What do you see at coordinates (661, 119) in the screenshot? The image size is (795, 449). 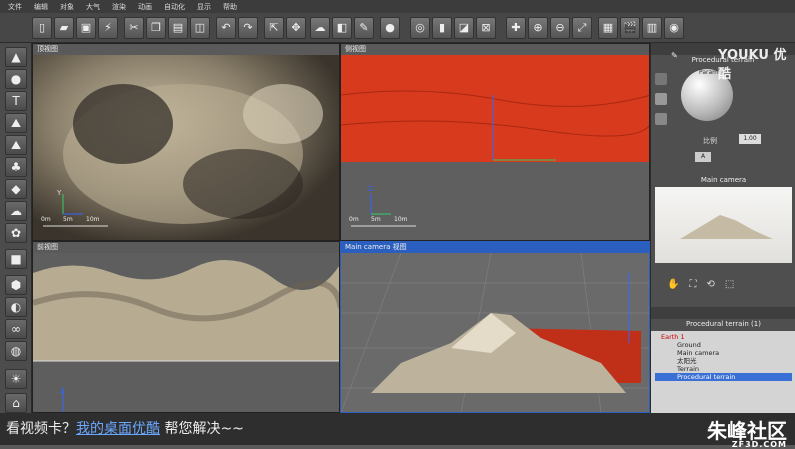 I see `grid-icon` at bounding box center [661, 119].